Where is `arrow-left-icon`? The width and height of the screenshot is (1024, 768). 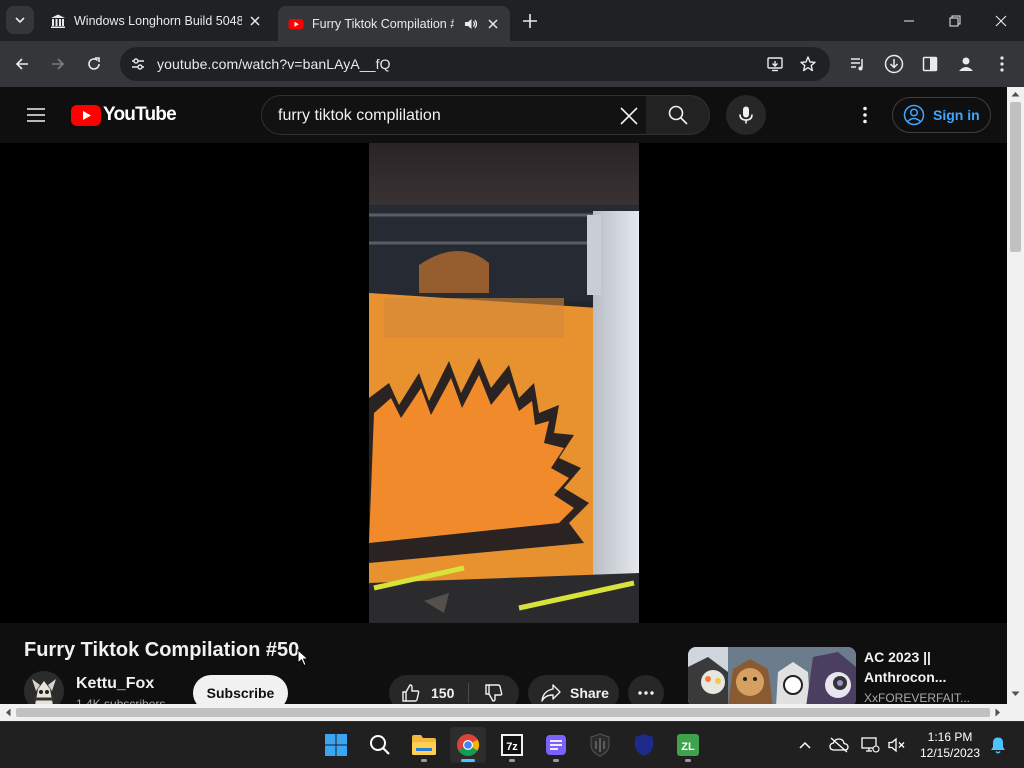 arrow-left-icon is located at coordinates (21, 64).